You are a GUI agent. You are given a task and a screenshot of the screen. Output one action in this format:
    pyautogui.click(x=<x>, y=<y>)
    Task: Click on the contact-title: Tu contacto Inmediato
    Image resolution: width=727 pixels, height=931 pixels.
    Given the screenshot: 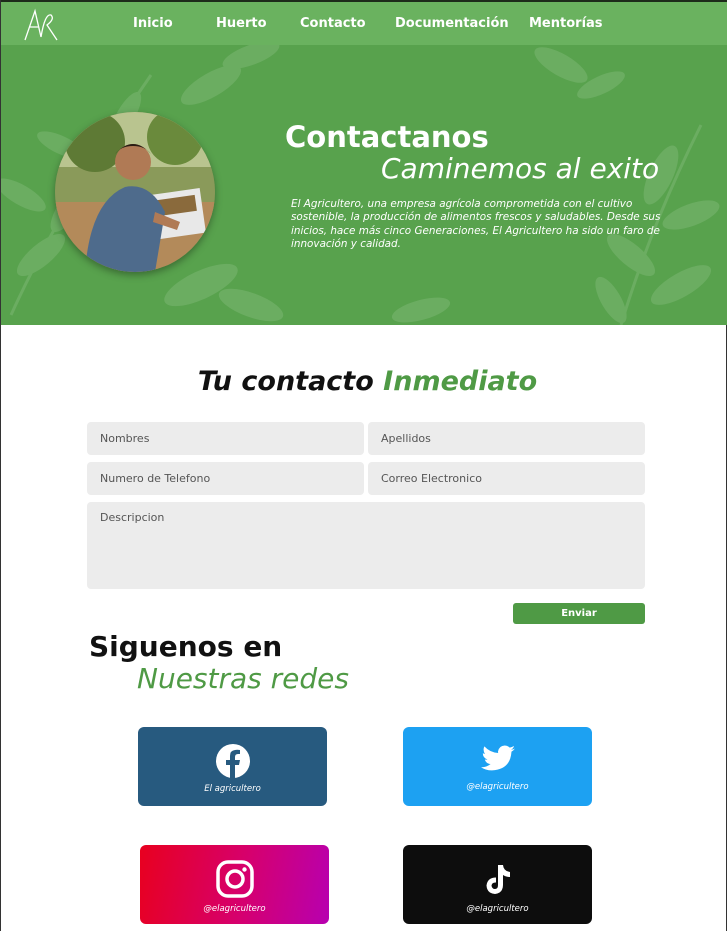 What is the action you would take?
    pyautogui.click(x=364, y=381)
    